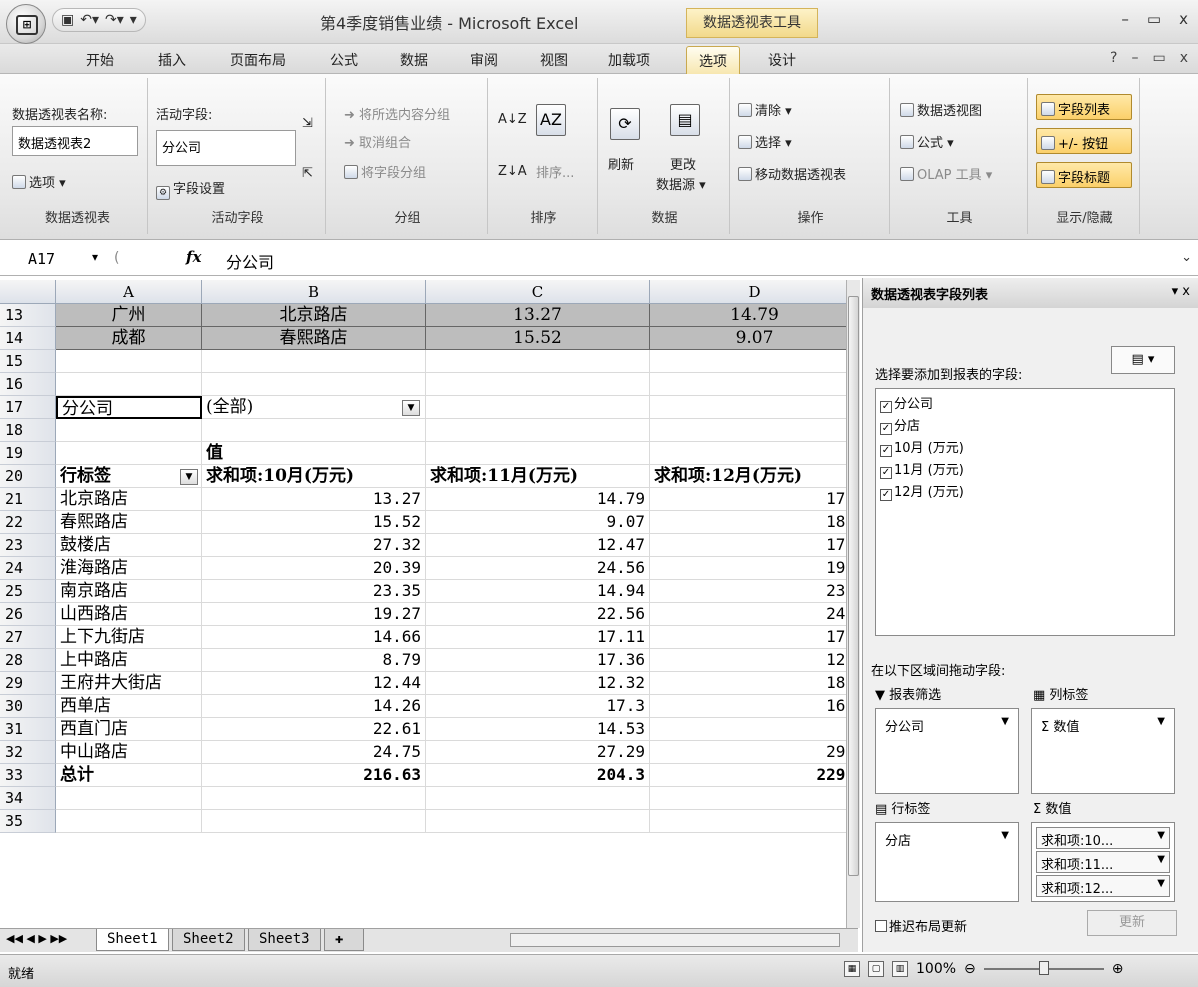 The image size is (1198, 987). Describe the element at coordinates (538, 591) in the screenshot. I see `cell-c25: 14.94` at that location.